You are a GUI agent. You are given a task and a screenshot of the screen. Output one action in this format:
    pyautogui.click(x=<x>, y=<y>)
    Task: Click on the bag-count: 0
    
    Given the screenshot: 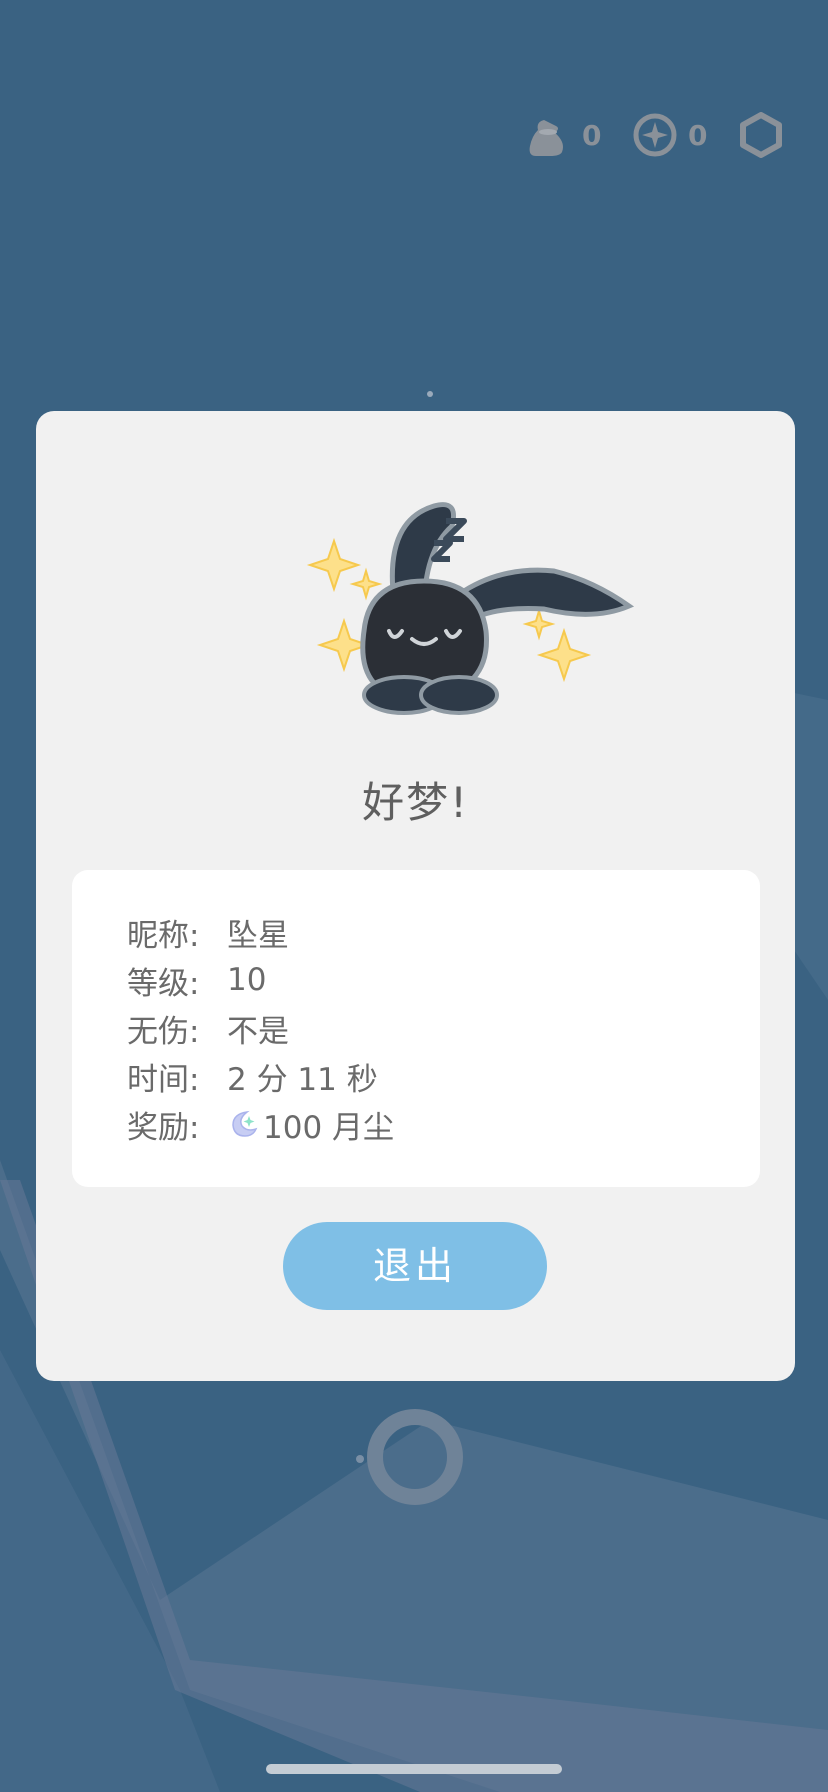 What is the action you would take?
    pyautogui.click(x=592, y=135)
    